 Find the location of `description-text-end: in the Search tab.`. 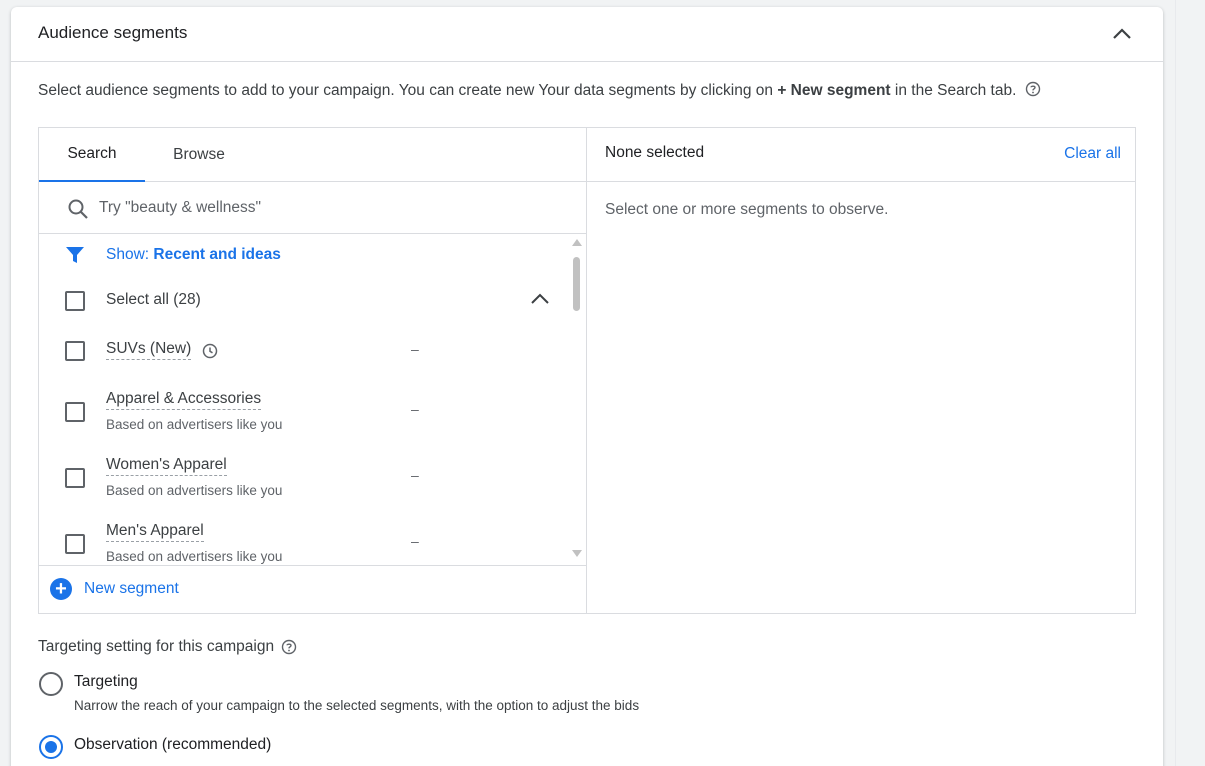

description-text-end: in the Search tab. is located at coordinates (953, 90).